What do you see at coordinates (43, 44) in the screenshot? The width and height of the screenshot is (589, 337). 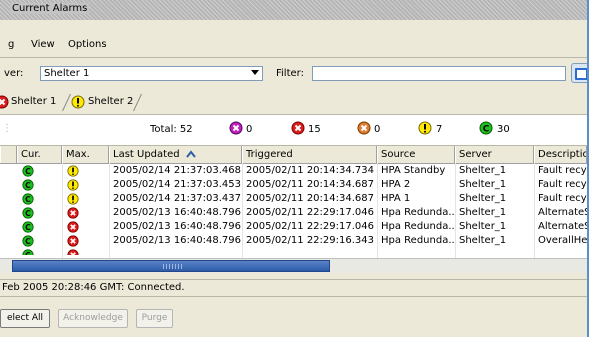 I see `menu-item-view: View` at bounding box center [43, 44].